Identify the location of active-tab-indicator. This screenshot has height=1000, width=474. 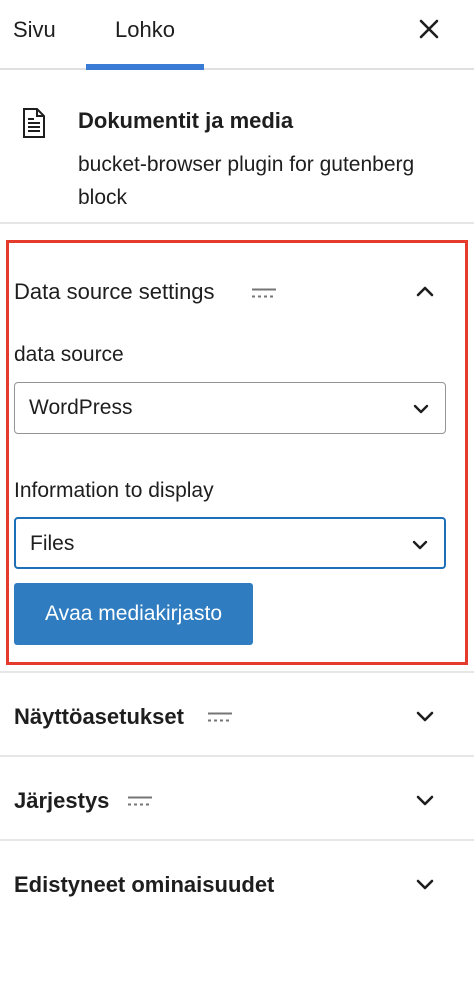
(145, 67).